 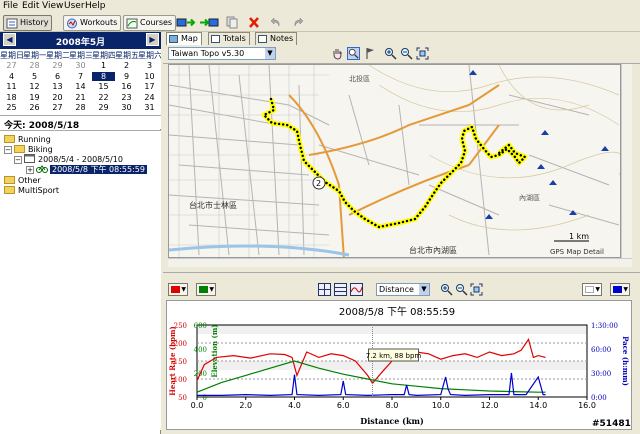 I want to click on zoom-fit-icon, so click(x=422, y=53).